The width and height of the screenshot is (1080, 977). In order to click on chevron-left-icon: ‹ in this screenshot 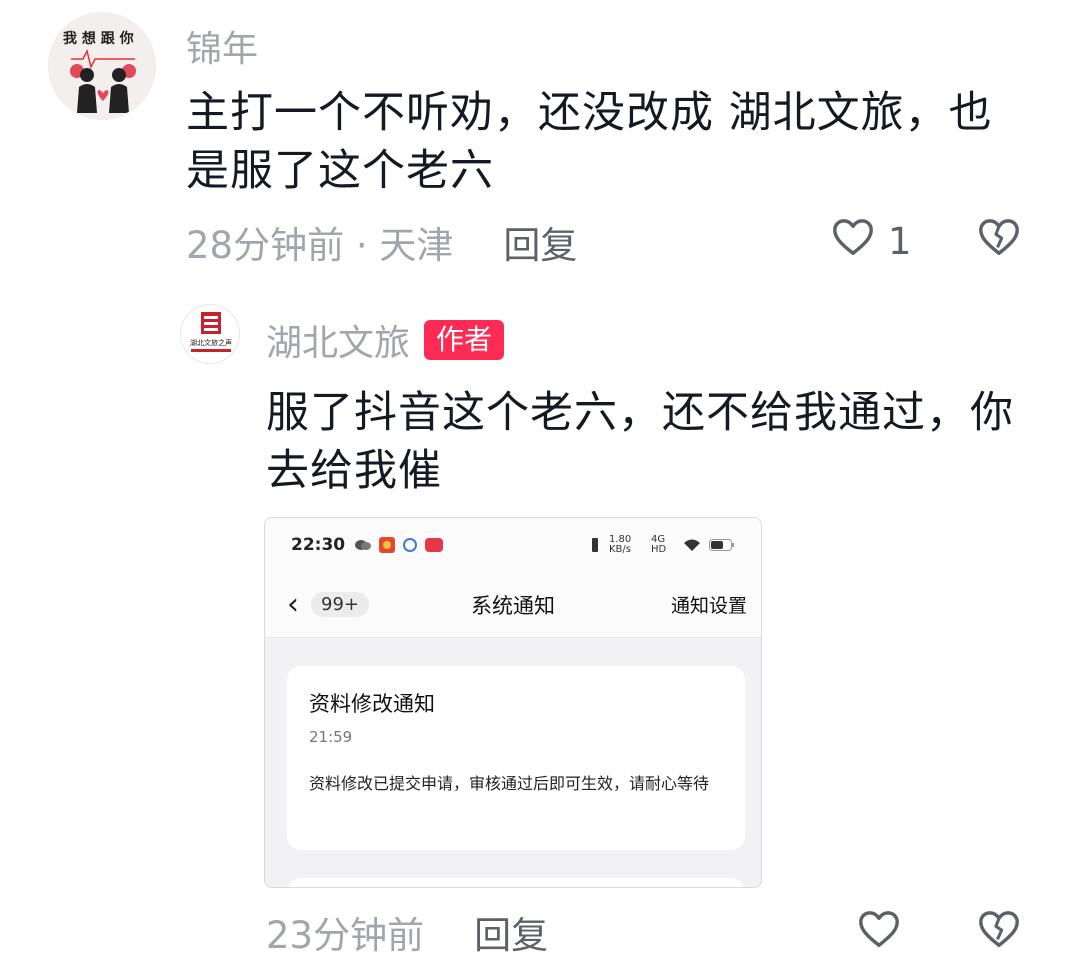, I will do `click(293, 604)`.